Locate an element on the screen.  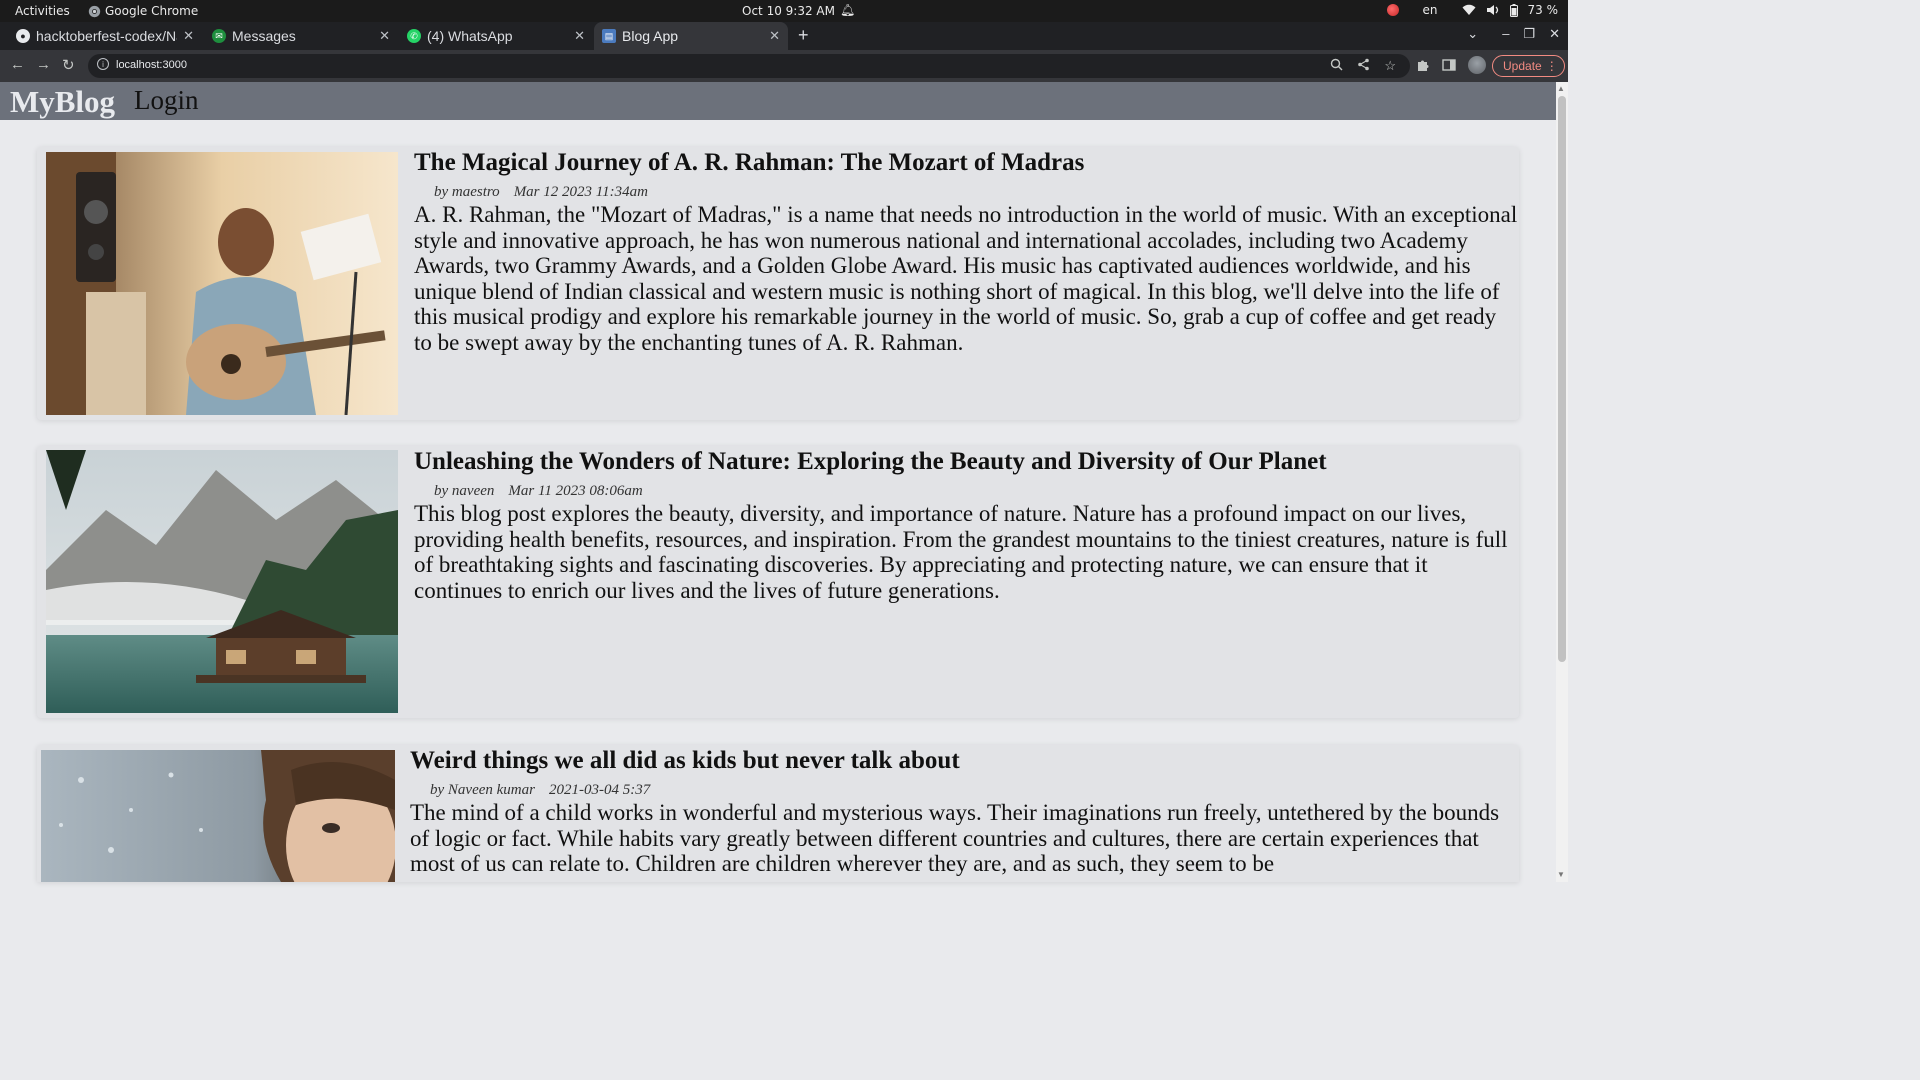
post-date: Mar 11 2023 08:06am is located at coordinates (575, 491).